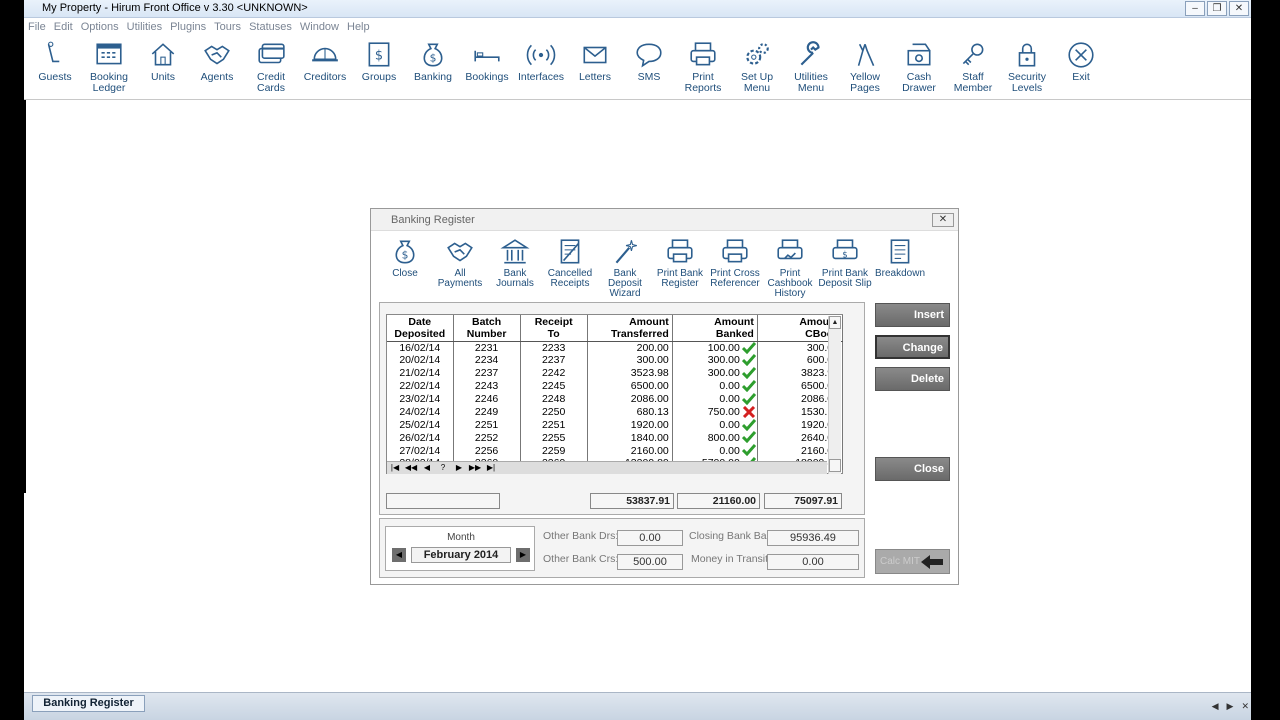 The image size is (1280, 720). Describe the element at coordinates (1215, 706) in the screenshot. I see `tab-scroll-left-icon: ◀` at that location.